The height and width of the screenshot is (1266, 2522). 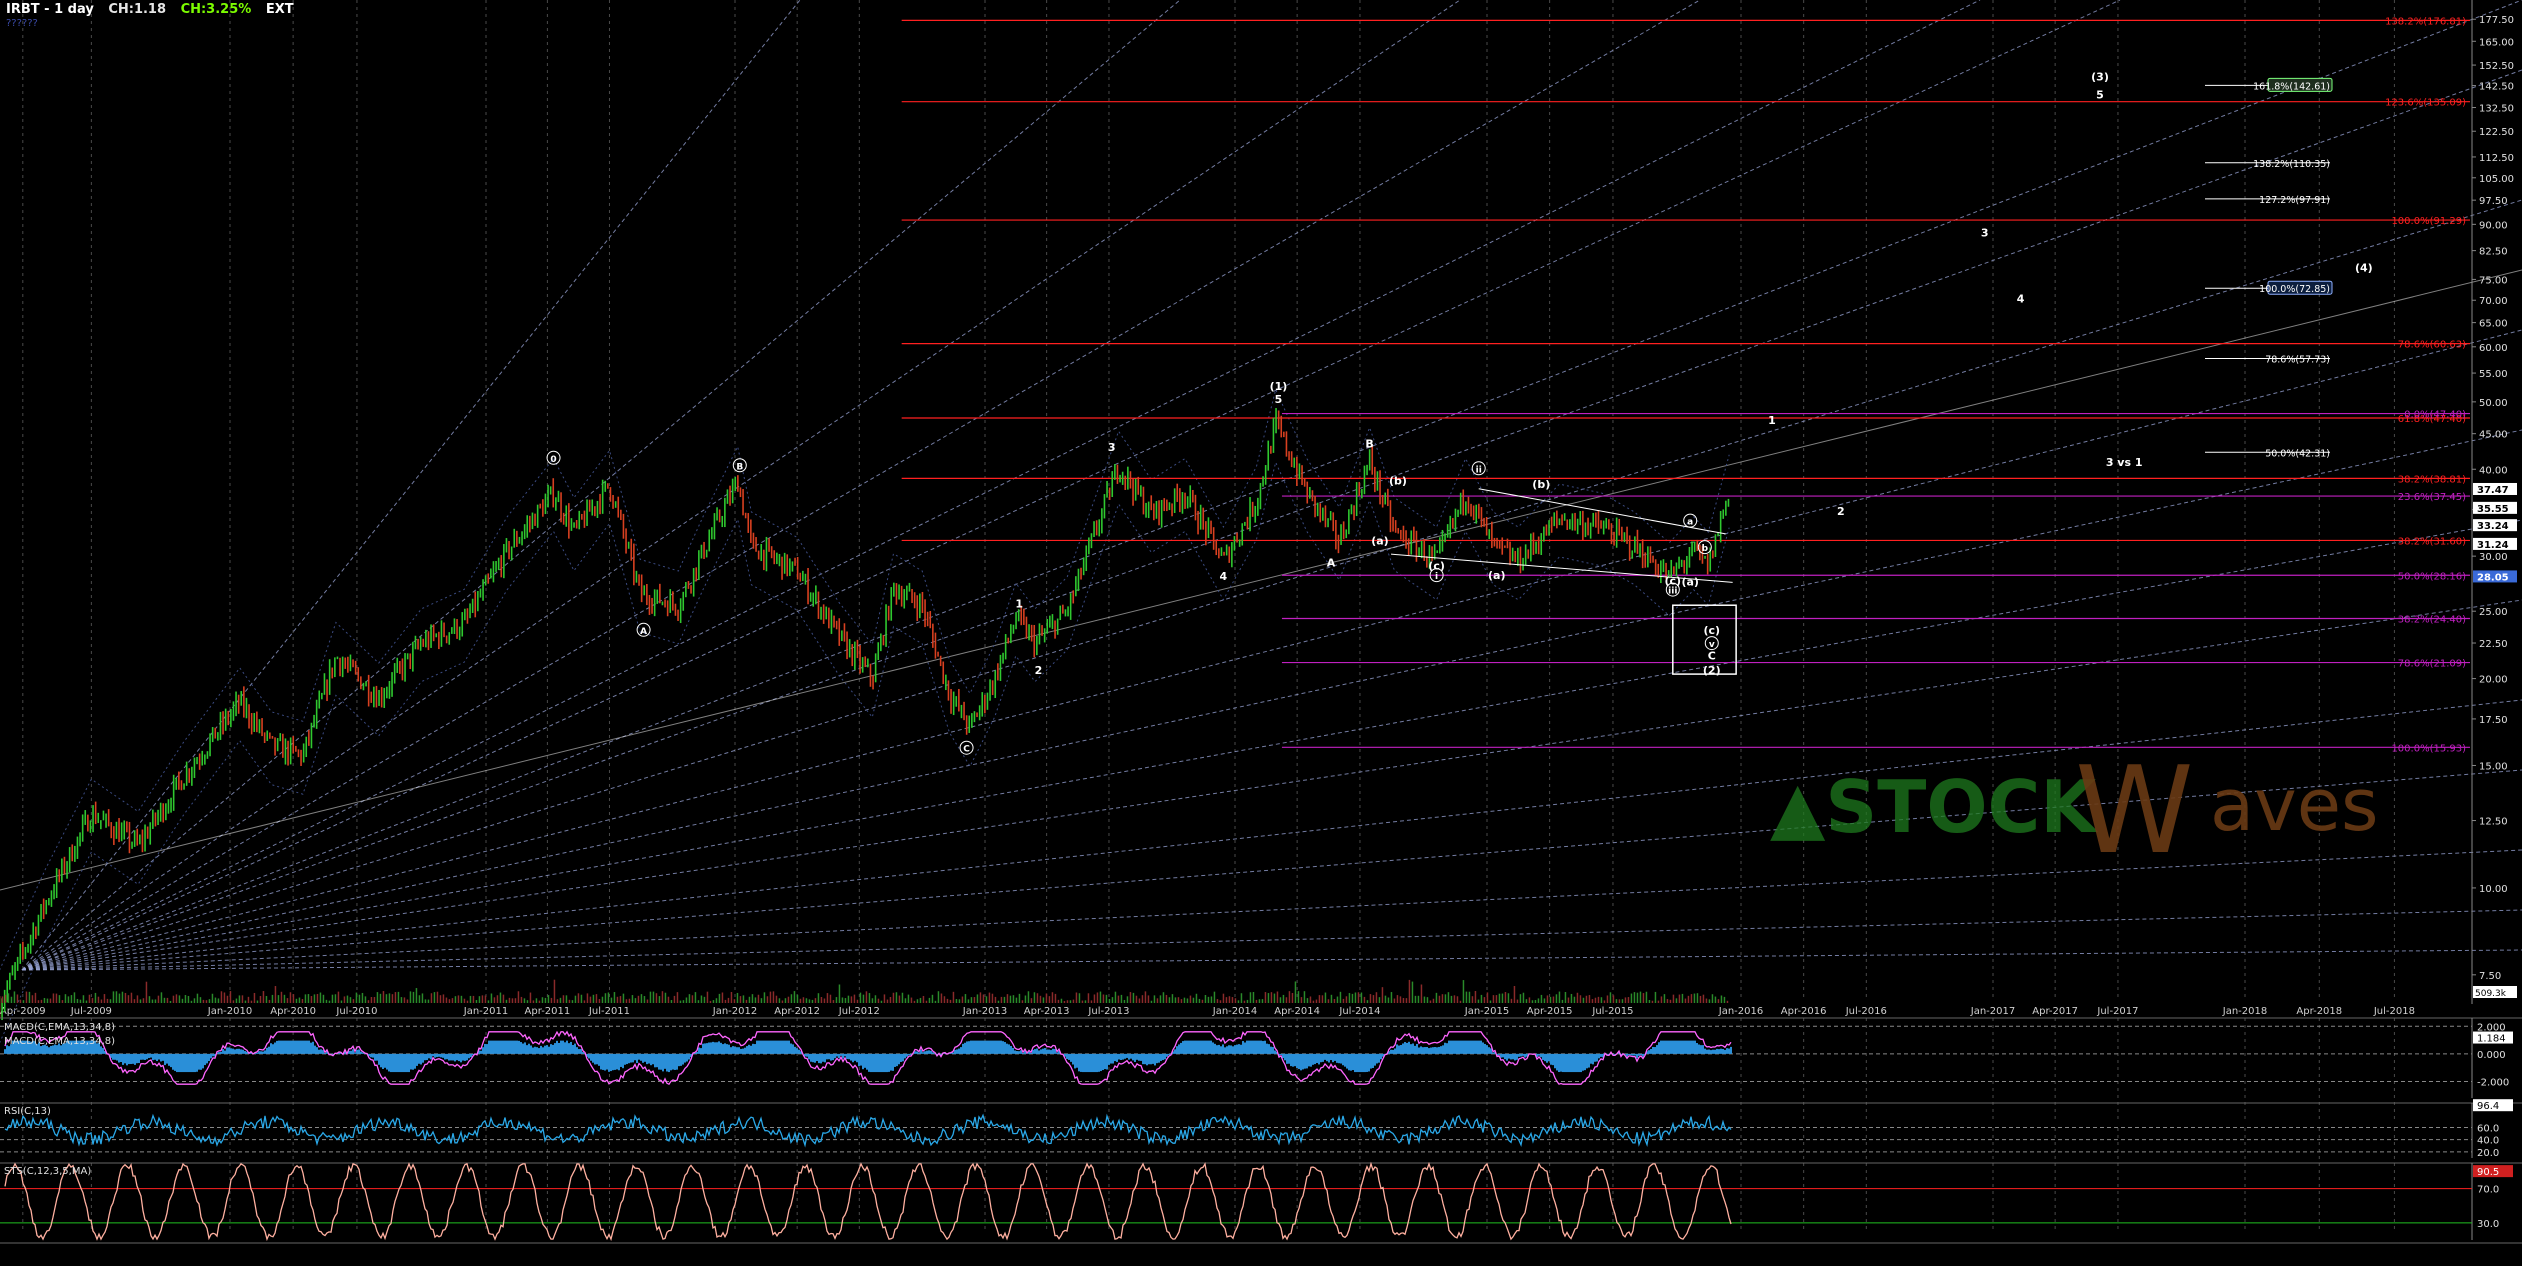 What do you see at coordinates (2319, 1011) in the screenshot?
I see `date-tick-label: Apr-2018` at bounding box center [2319, 1011].